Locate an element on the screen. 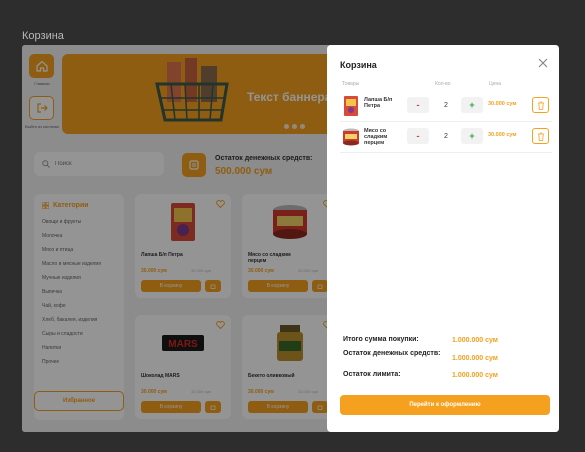 This screenshot has height=452, width=585. balance-summary-label: Остаток денежных средств: is located at coordinates (392, 353).